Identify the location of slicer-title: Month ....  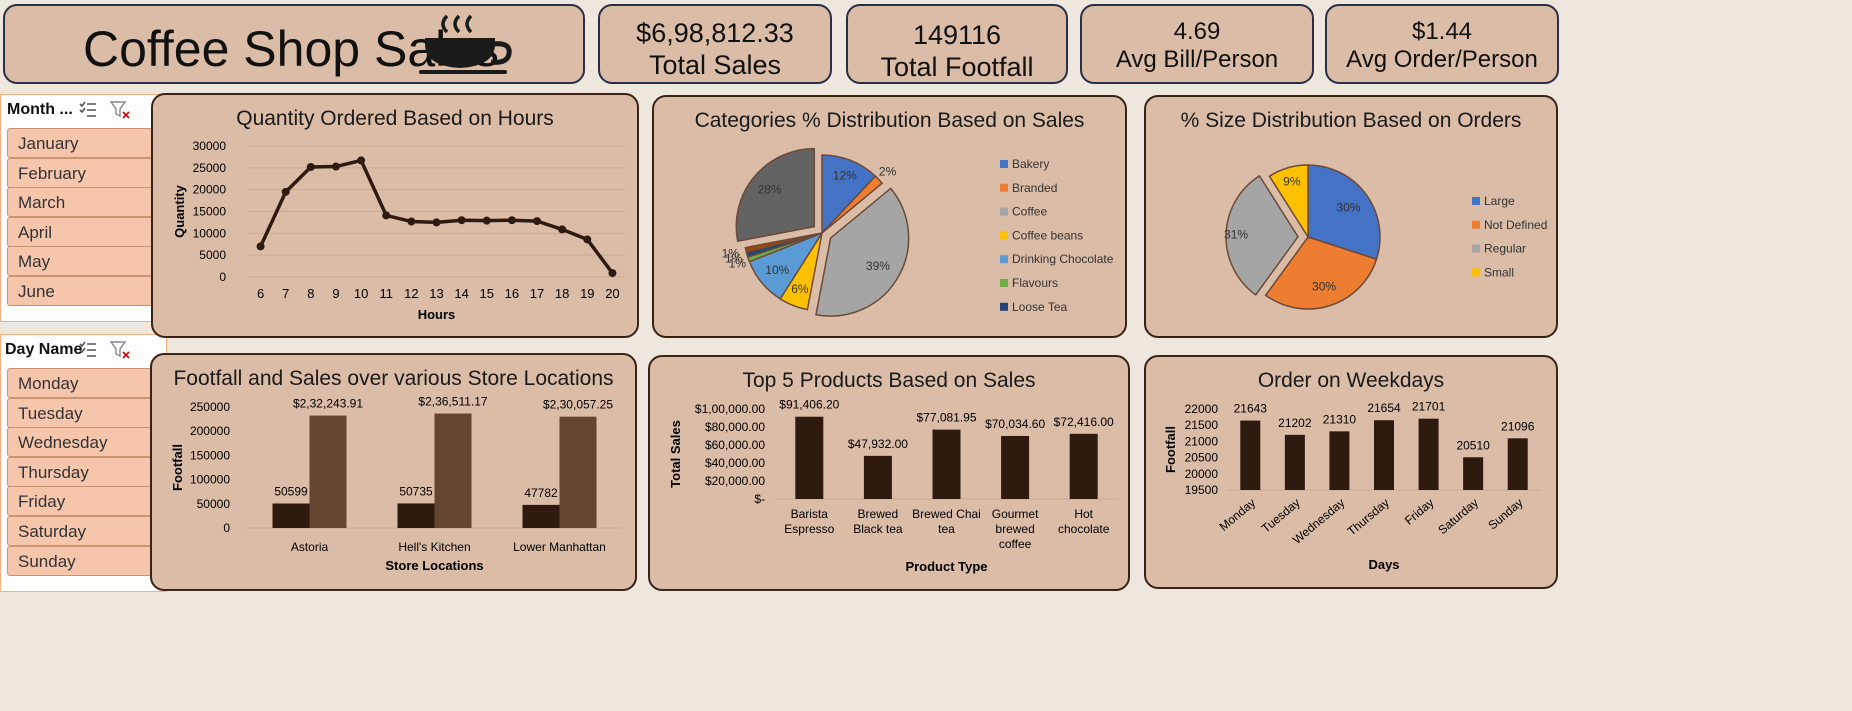
(40, 109).